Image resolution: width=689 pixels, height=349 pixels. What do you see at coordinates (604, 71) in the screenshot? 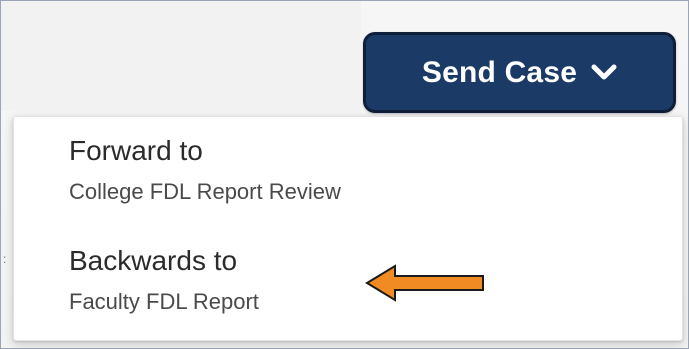
I see `chevron-down-icon` at bounding box center [604, 71].